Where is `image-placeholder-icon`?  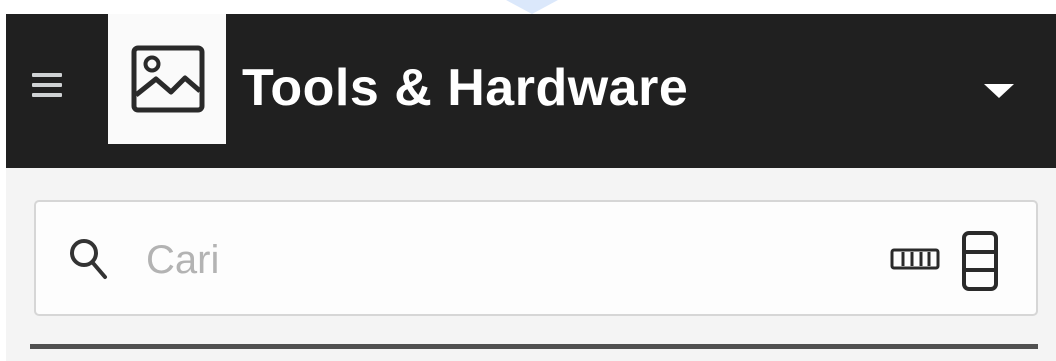 image-placeholder-icon is located at coordinates (168, 79).